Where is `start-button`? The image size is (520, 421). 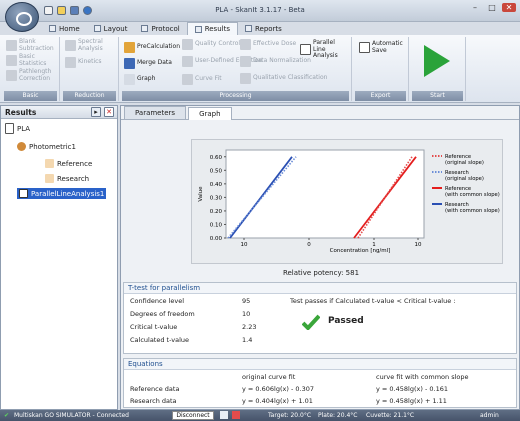
start-button is located at coordinates (437, 61).